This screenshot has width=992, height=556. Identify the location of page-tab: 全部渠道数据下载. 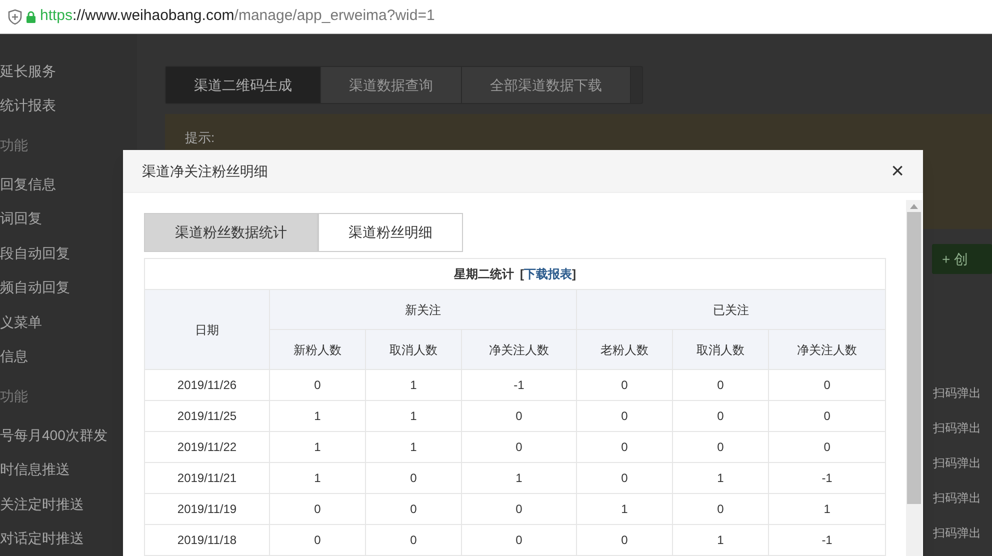
(546, 85).